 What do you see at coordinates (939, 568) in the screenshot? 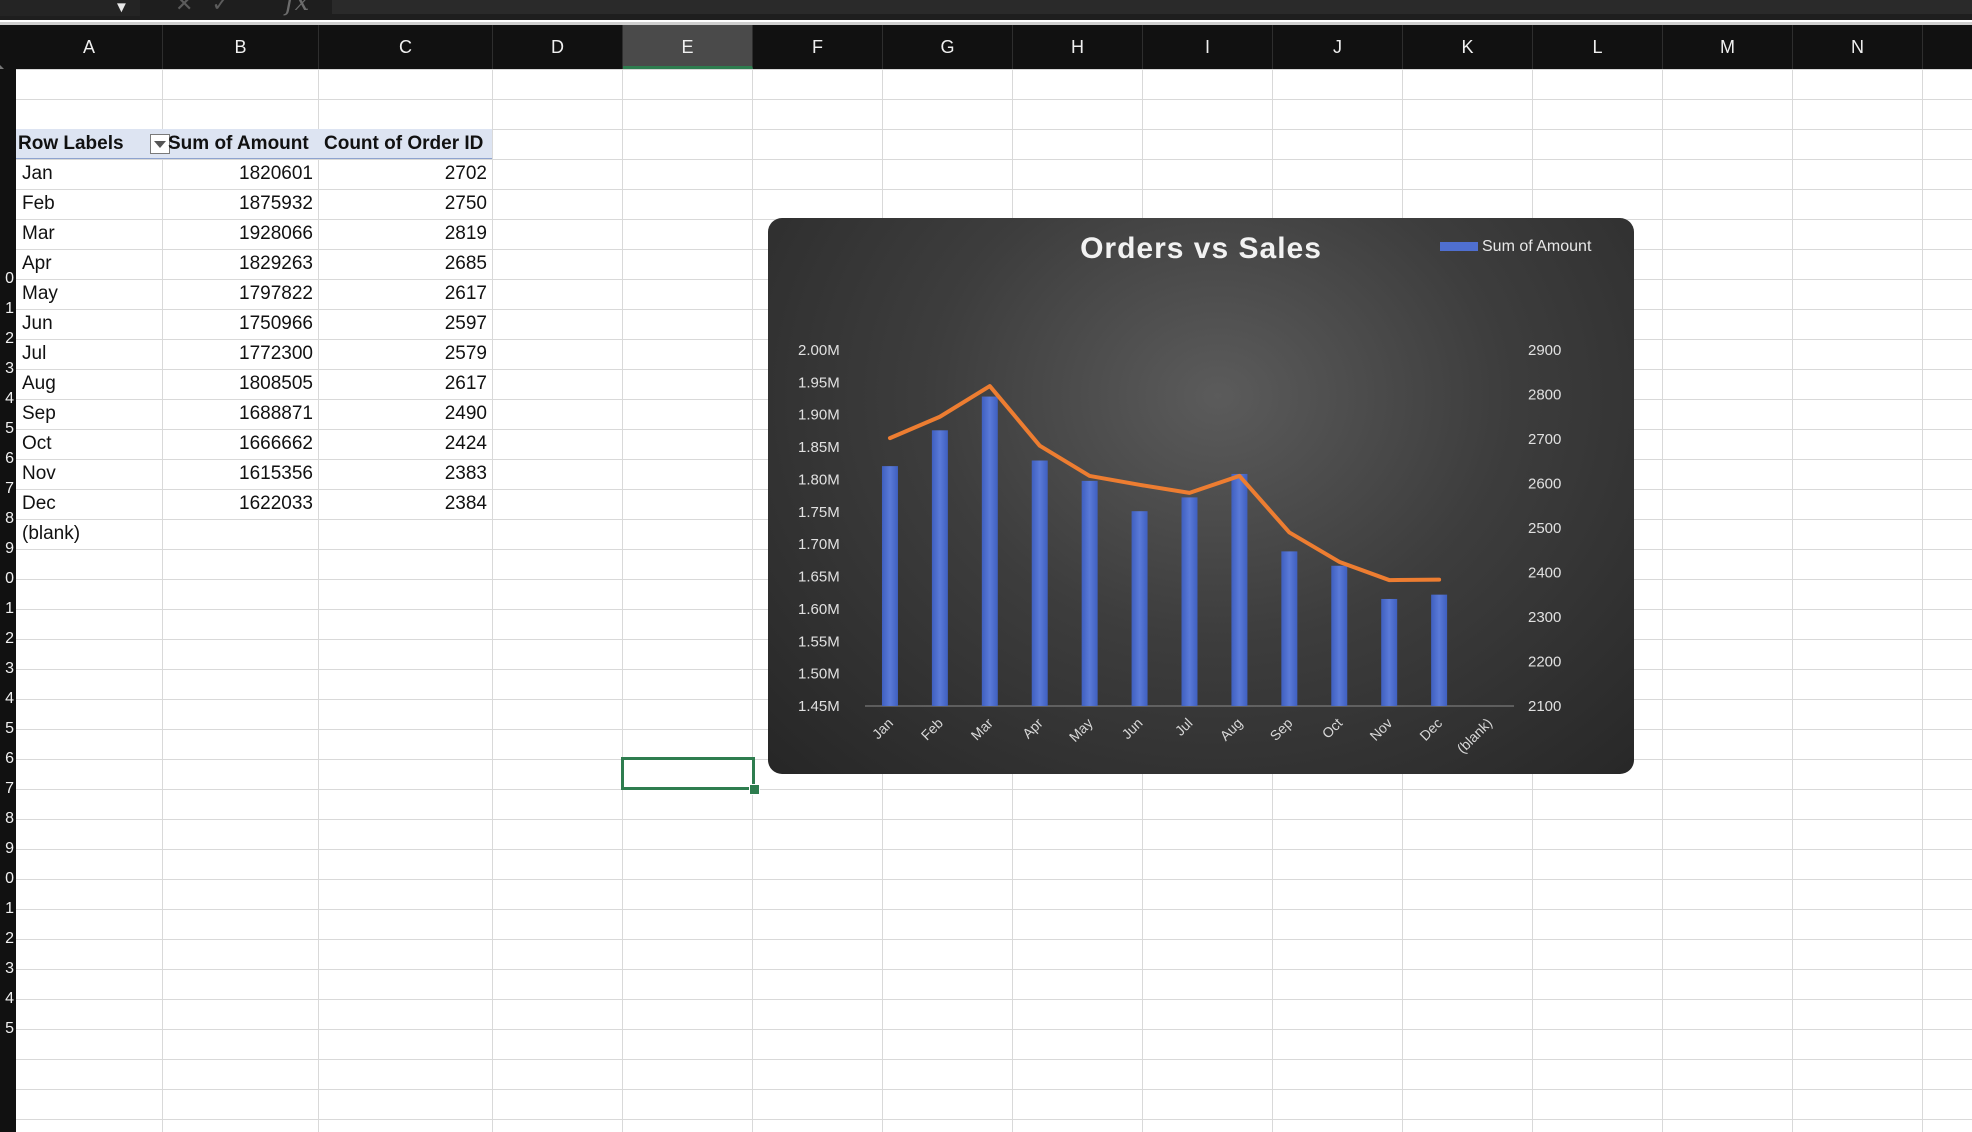
I see `bar-feb` at bounding box center [939, 568].